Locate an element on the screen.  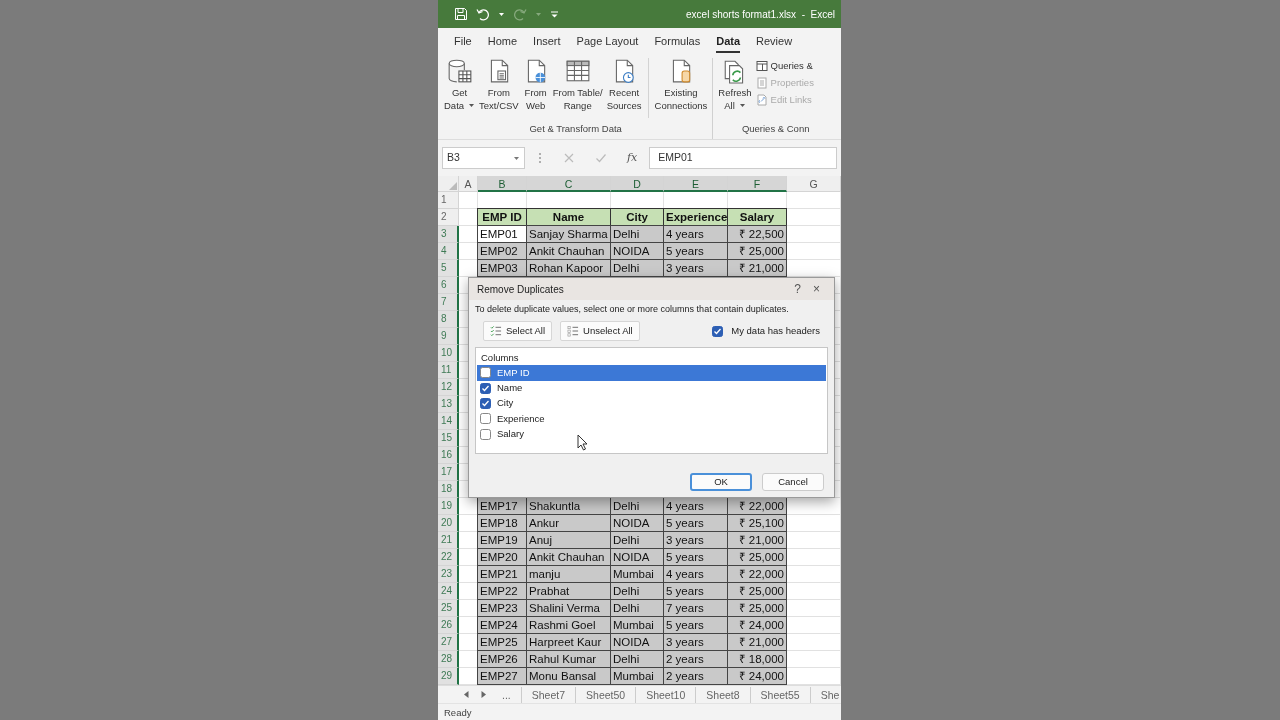
column-heading-cell: City is located at coordinates (637, 217).